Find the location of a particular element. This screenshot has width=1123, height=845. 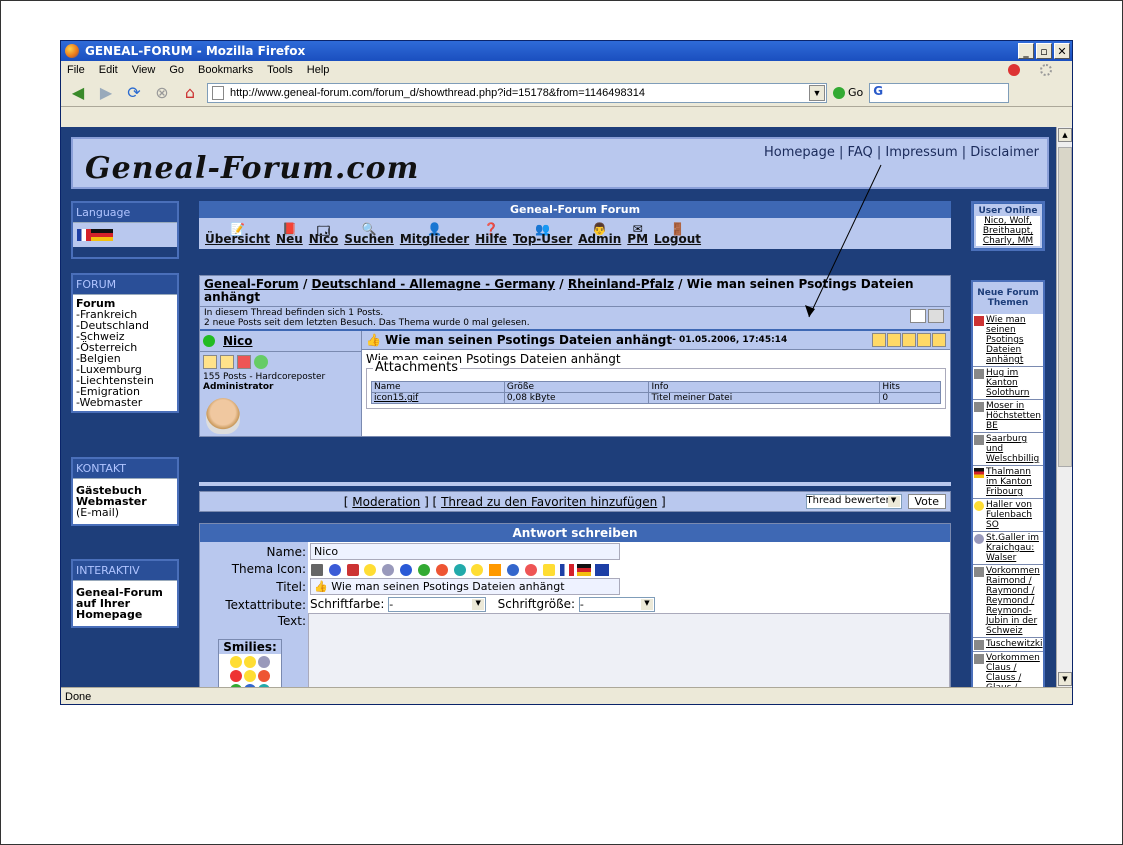

menu-file: File is located at coordinates (76, 70).